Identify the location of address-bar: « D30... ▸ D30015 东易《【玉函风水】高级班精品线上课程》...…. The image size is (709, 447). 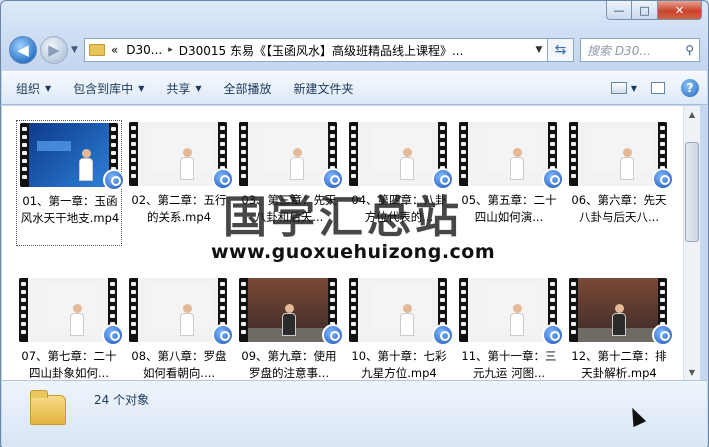
(315, 50).